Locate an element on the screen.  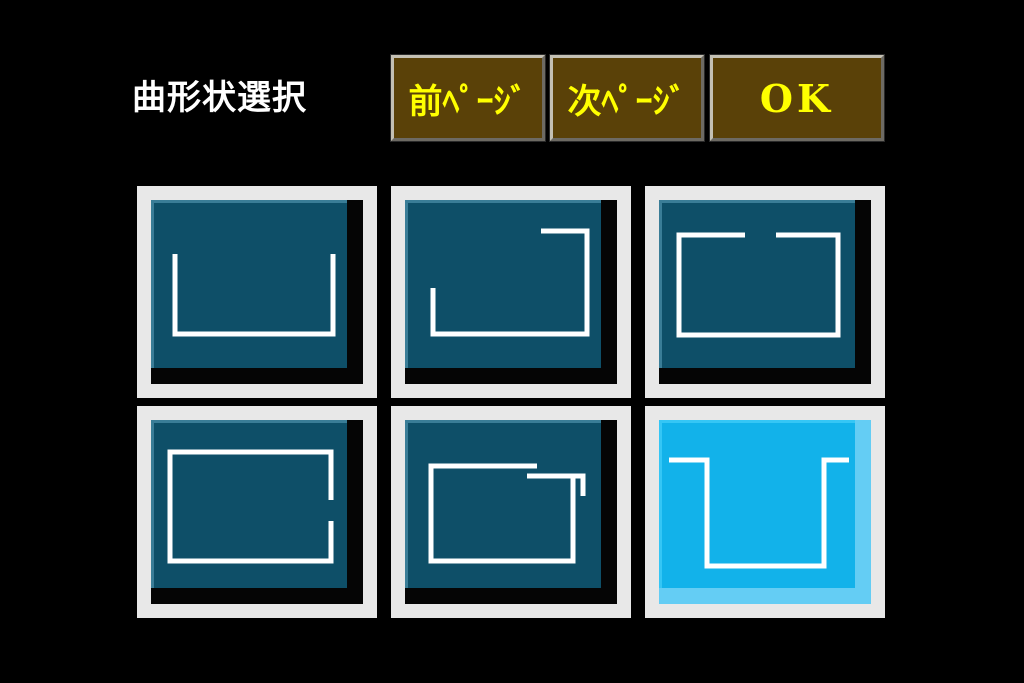
shape-tile-rectangle-gap-top is located at coordinates (765, 292).